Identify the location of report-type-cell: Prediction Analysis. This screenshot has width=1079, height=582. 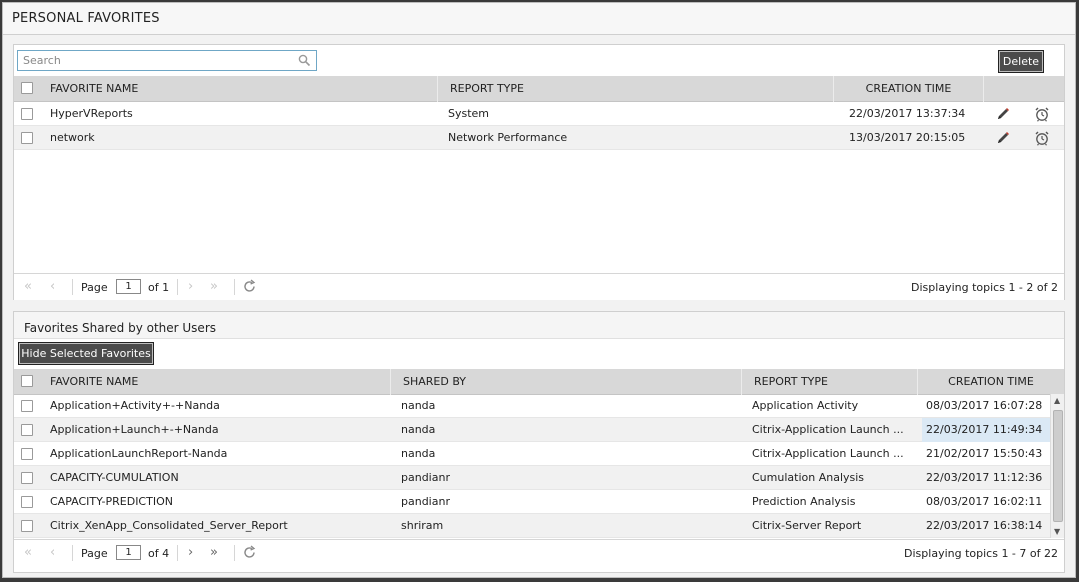
(804, 501).